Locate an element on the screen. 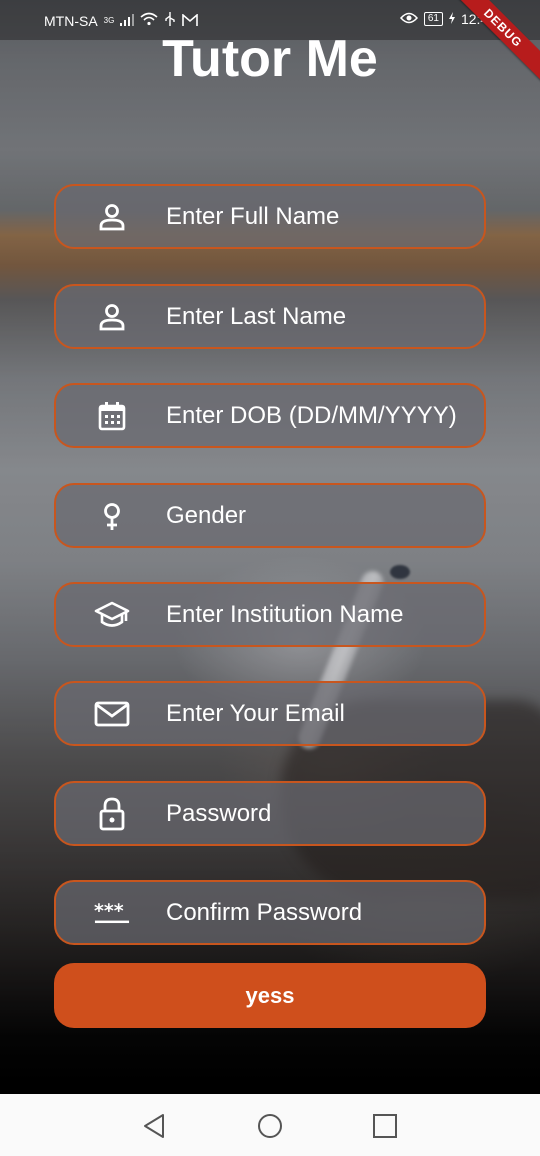  female-icon is located at coordinates (112, 516).